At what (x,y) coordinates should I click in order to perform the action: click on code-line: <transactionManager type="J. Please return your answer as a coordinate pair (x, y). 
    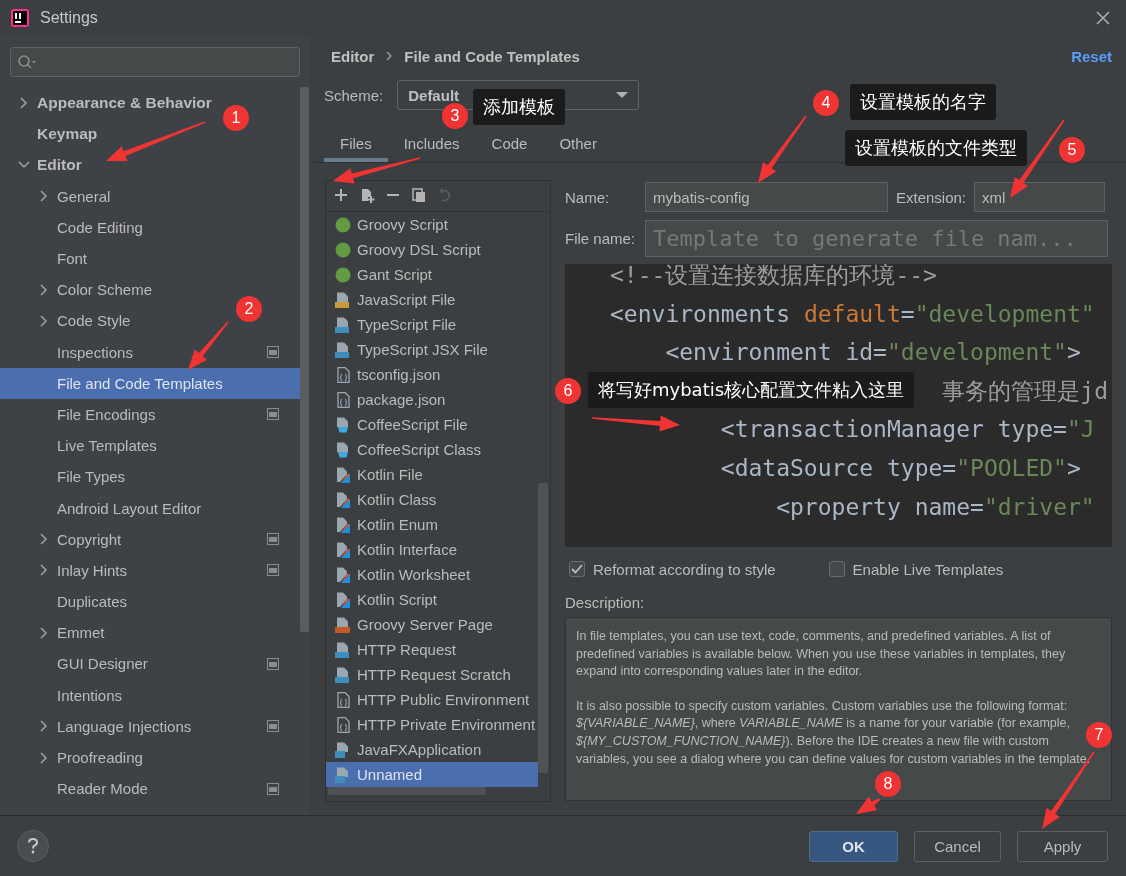
    Looking at the image, I should click on (907, 429).